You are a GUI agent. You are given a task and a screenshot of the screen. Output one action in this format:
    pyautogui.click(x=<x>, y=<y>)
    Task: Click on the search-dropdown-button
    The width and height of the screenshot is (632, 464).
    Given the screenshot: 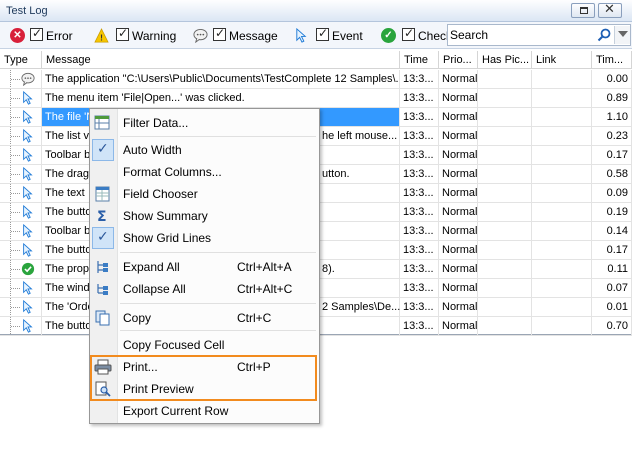 What is the action you would take?
    pyautogui.click(x=622, y=35)
    